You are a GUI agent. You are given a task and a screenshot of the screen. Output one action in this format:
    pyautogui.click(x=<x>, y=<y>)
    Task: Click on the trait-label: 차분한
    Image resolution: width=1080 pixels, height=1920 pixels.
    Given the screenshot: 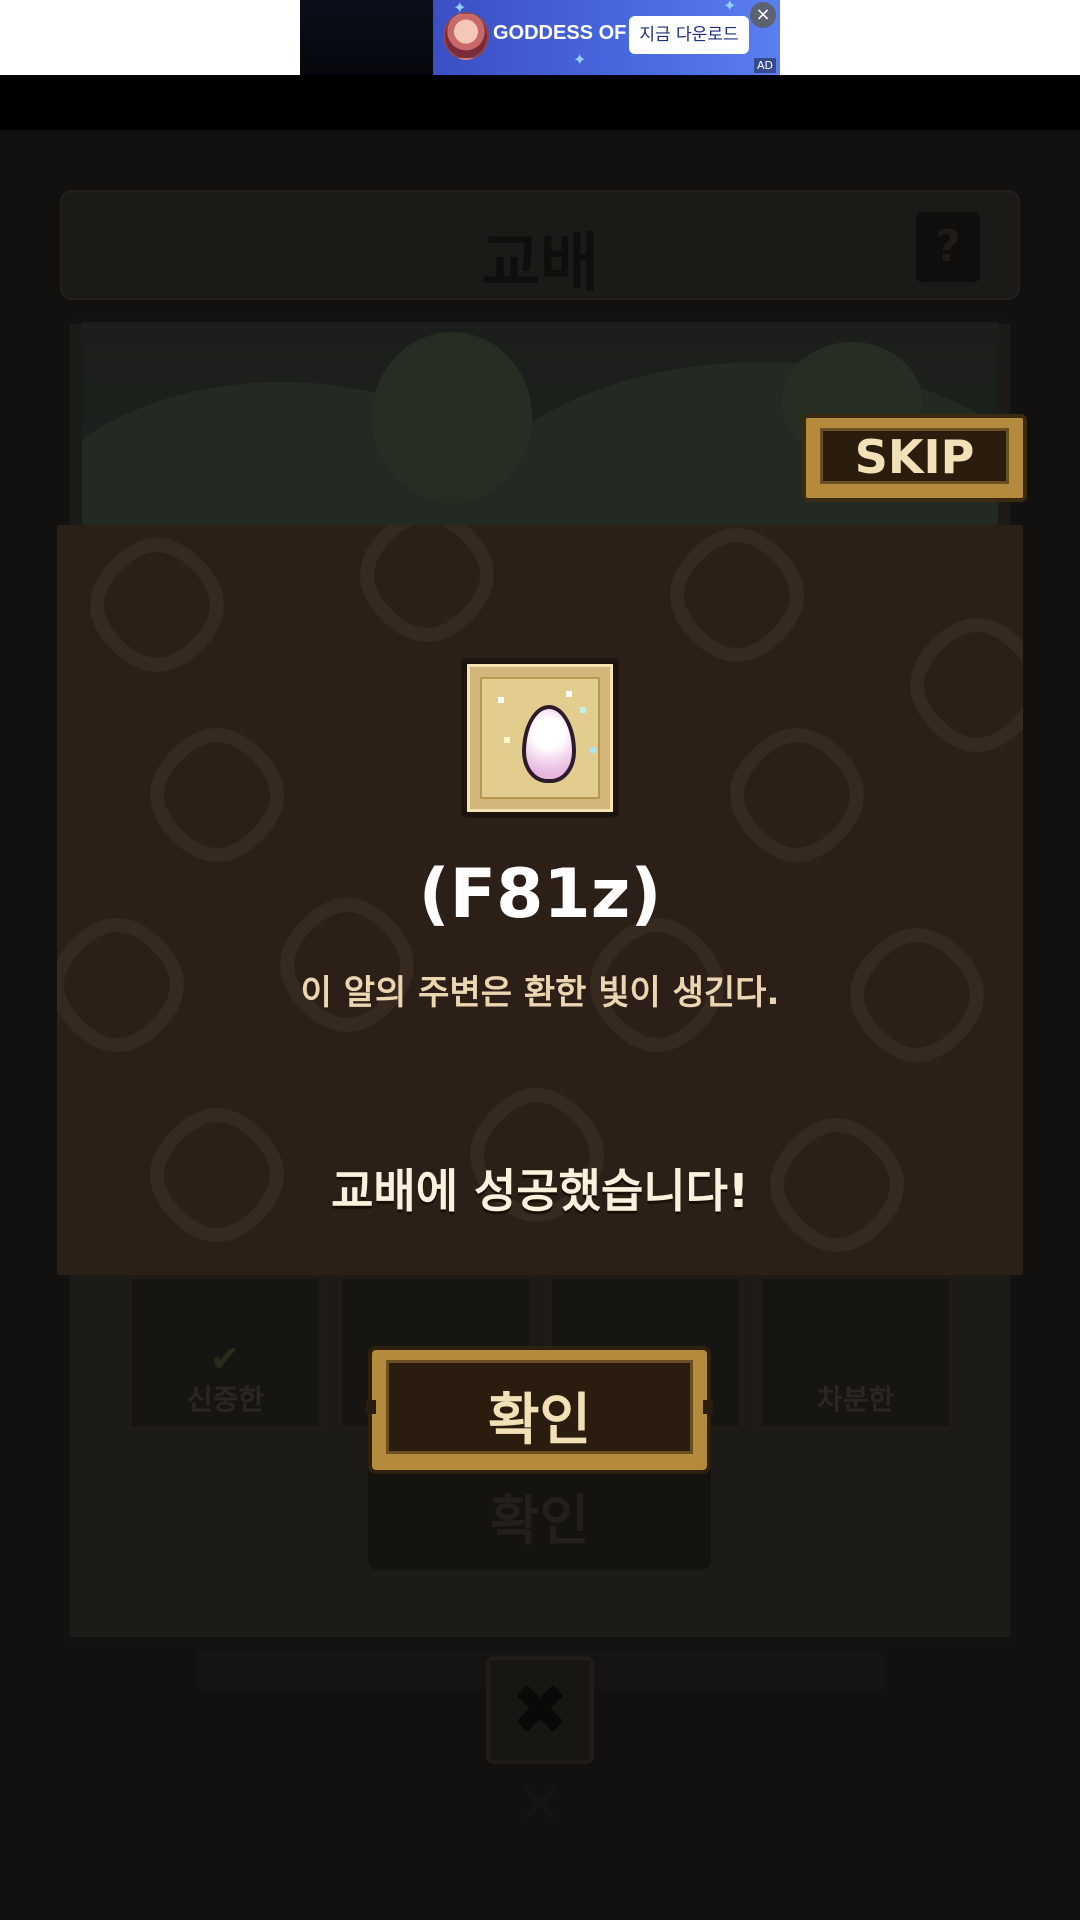 What is the action you would take?
    pyautogui.click(x=855, y=1399)
    